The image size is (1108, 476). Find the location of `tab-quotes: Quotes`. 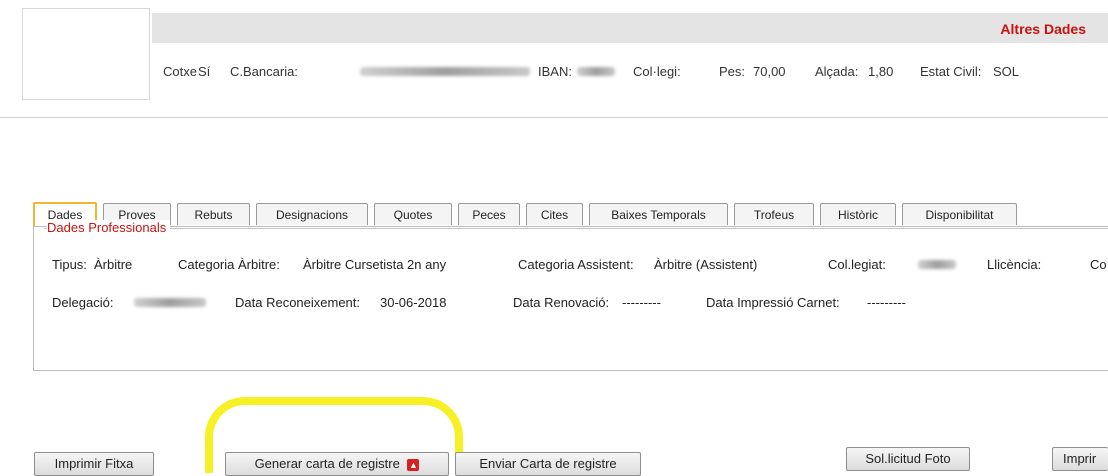

tab-quotes: Quotes is located at coordinates (413, 214).